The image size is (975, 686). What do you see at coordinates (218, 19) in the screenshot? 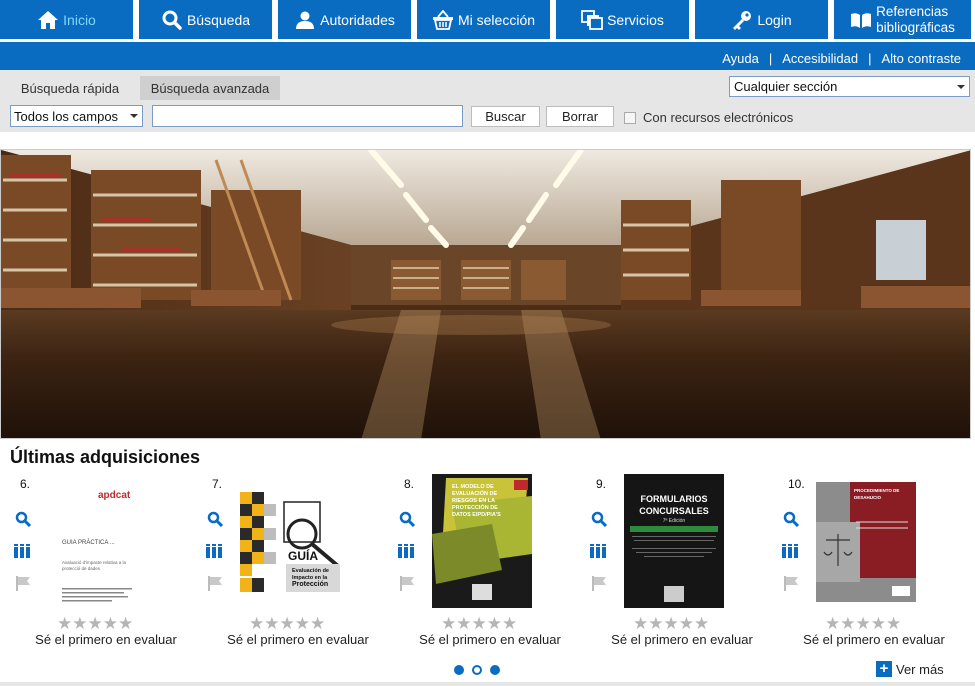
I see `nav-search-label: Búsqueda` at bounding box center [218, 19].